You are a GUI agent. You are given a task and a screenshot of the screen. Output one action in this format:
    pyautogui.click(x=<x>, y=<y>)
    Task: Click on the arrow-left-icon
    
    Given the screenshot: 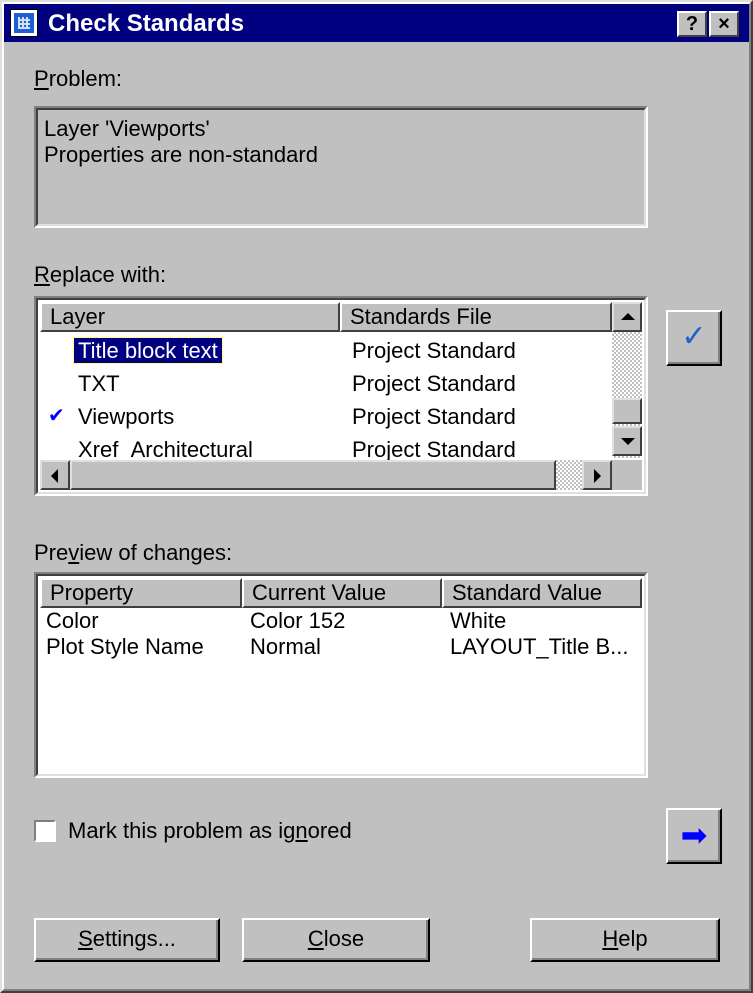 What is the action you would take?
    pyautogui.click(x=54, y=476)
    